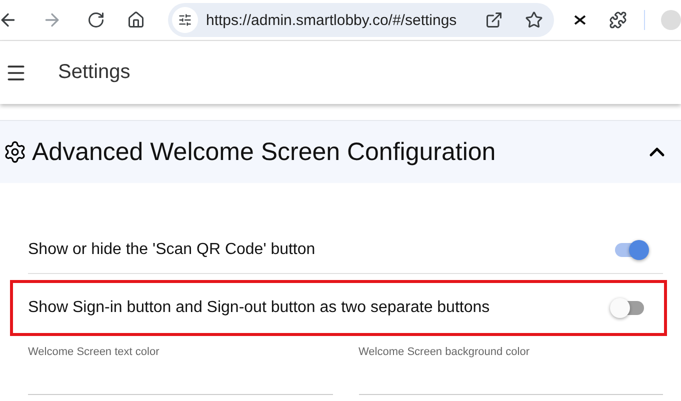  What do you see at coordinates (172, 250) in the screenshot?
I see `toggle-label: Show or hide the 'Scan QR Code' button` at bounding box center [172, 250].